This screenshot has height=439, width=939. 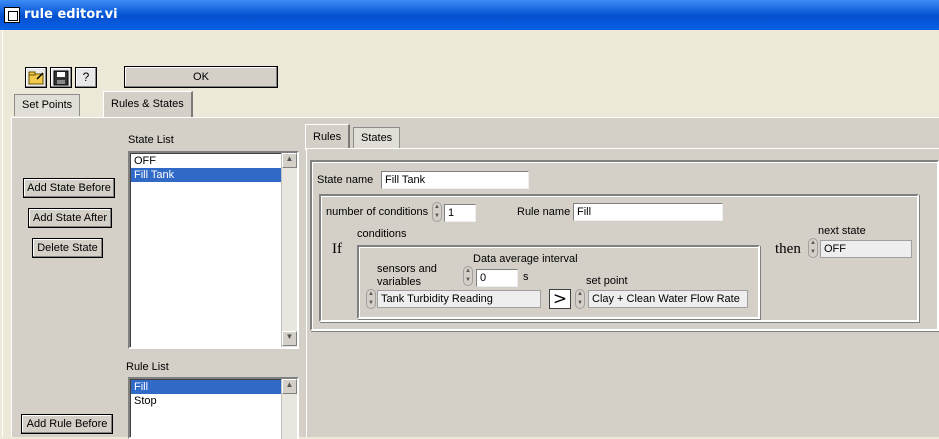 I want to click on save-button, so click(x=61, y=77).